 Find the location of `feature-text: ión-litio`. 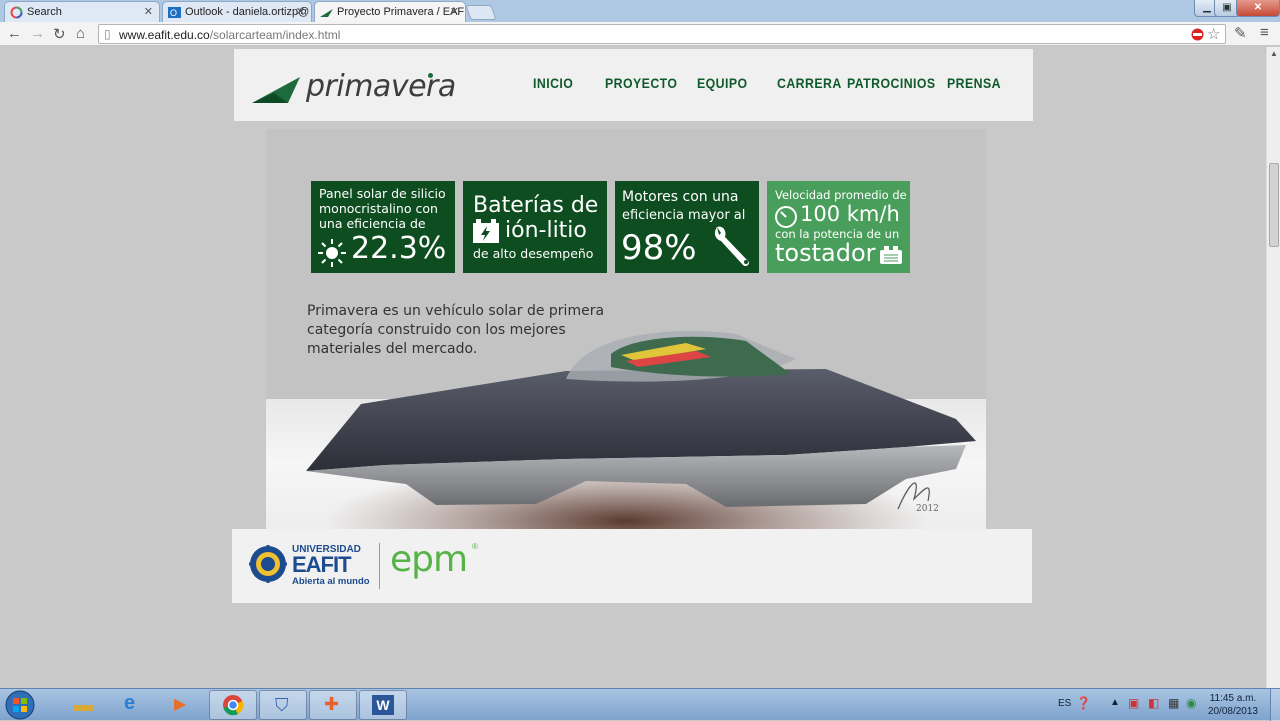

feature-text: ión-litio is located at coordinates (546, 230).